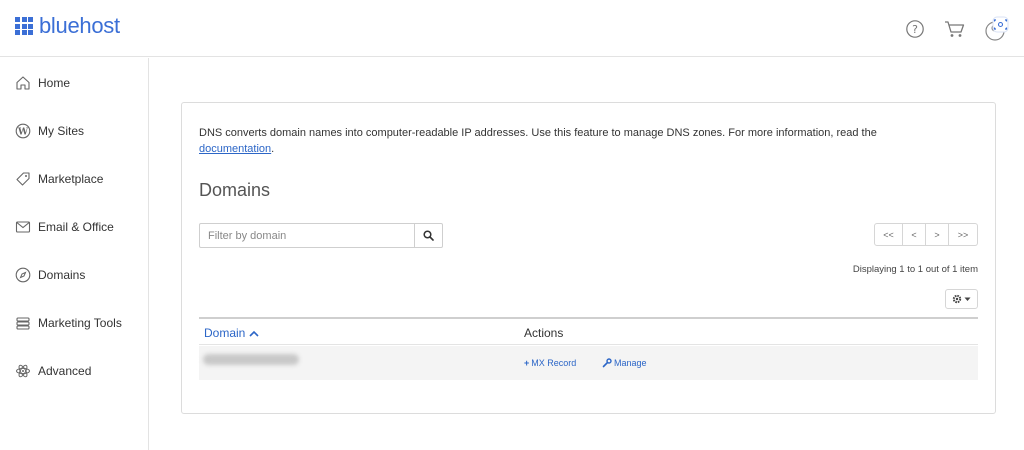 This screenshot has width=1024, height=450. Describe the element at coordinates (23, 371) in the screenshot. I see `atom-icon` at that location.